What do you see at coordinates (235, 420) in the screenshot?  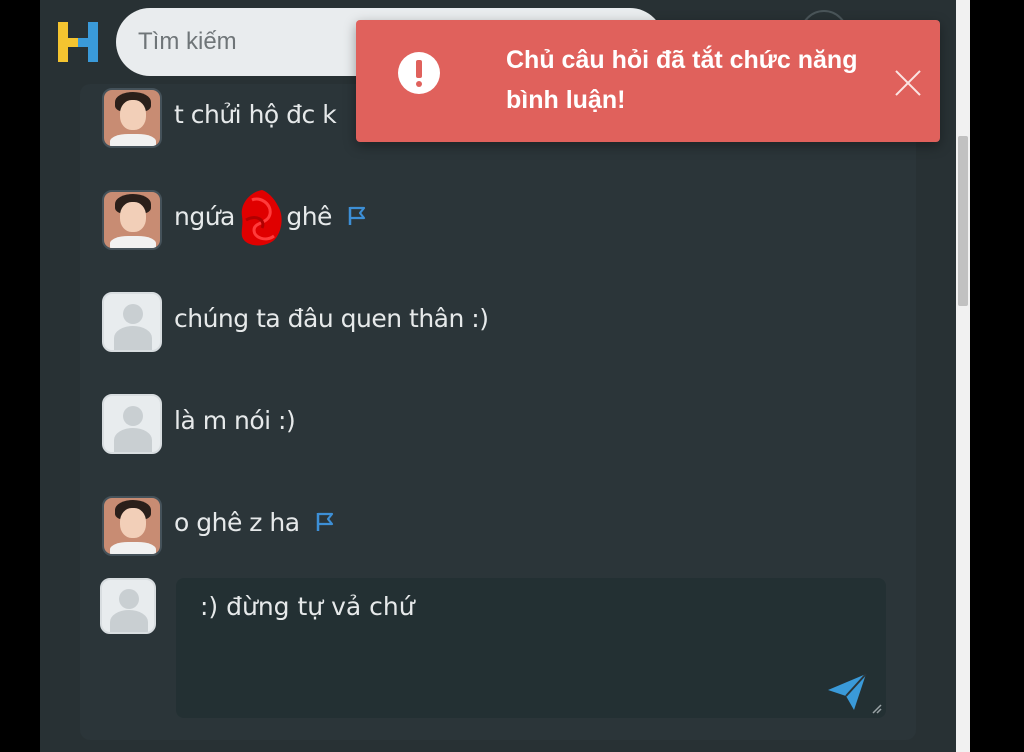 I see `comment-text: là m nói :)` at bounding box center [235, 420].